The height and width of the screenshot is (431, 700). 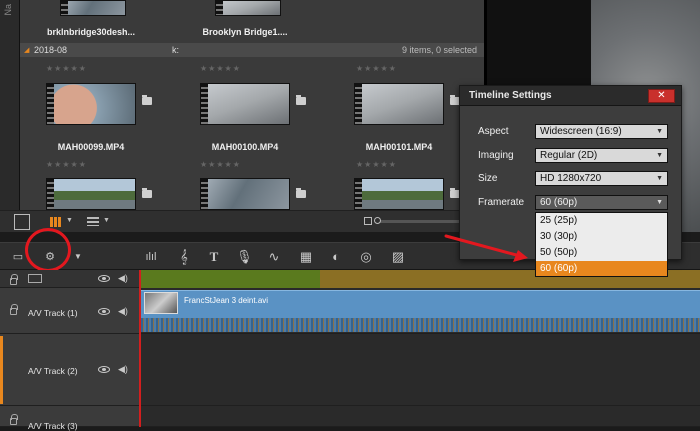 I want to click on dialog-titlebar: Timeline Settings ✕, so click(x=570, y=96).